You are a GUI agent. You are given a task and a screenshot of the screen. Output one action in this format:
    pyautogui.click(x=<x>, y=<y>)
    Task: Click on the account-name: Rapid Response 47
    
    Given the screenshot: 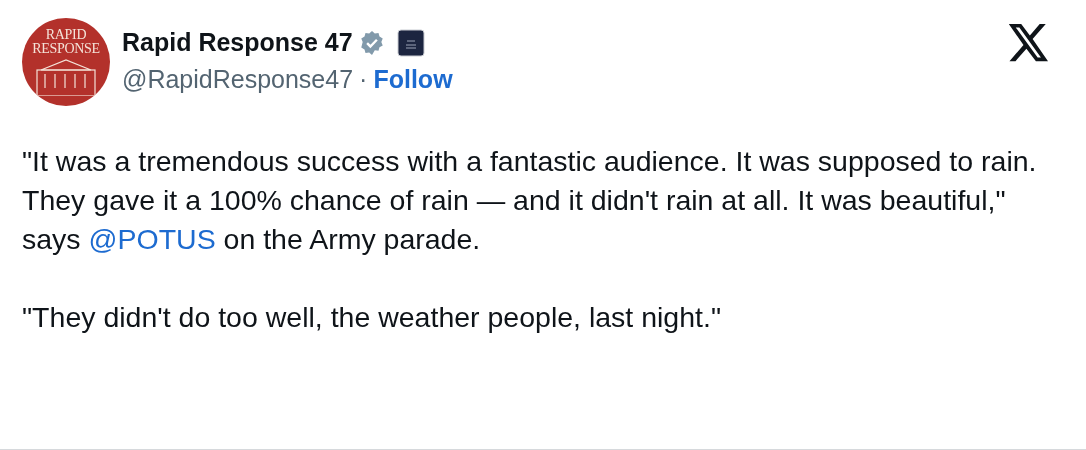 What is the action you would take?
    pyautogui.click(x=237, y=42)
    